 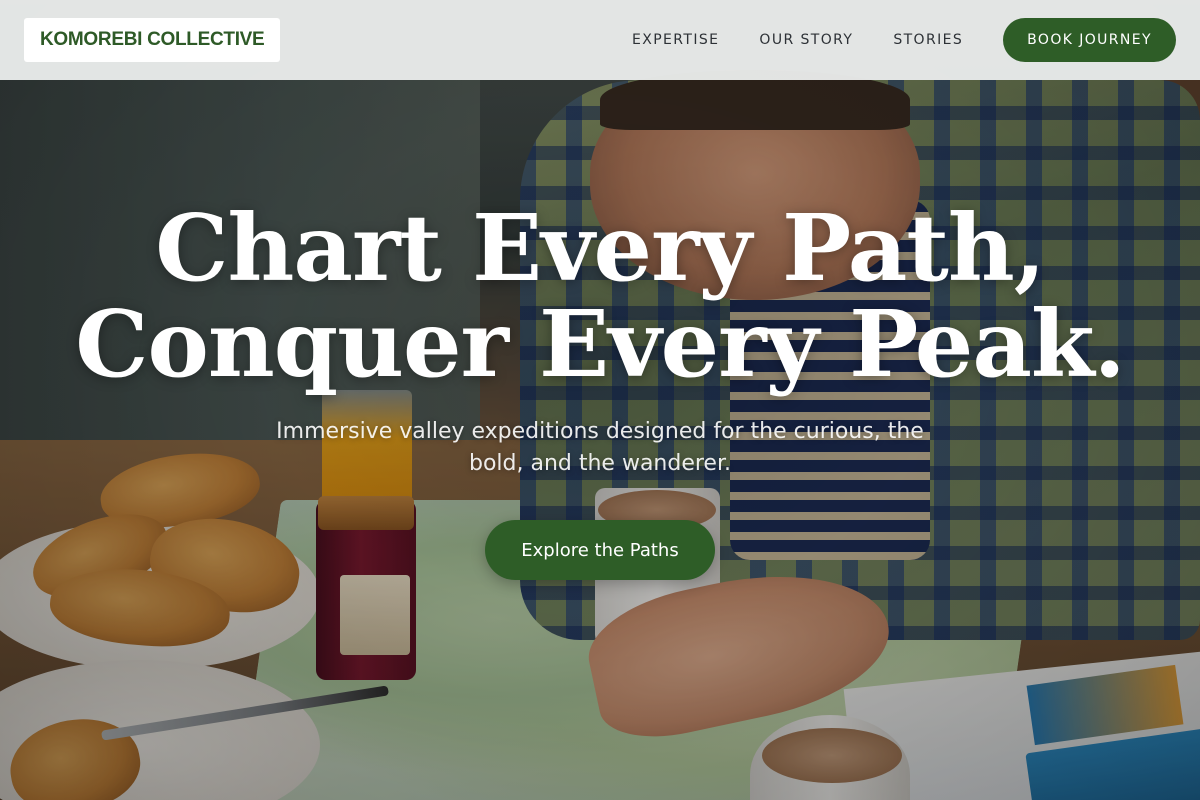 I want to click on nav-link-our-story: OUR STORY, so click(x=806, y=40).